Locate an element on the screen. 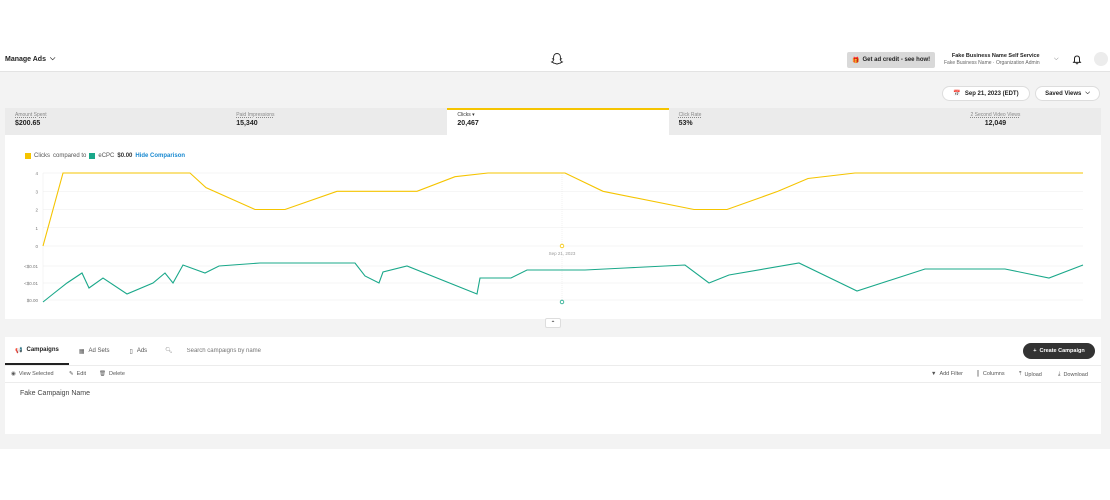 Image resolution: width=1110 pixels, height=500 pixels. tab-ads: ▯ Ads is located at coordinates (139, 351).